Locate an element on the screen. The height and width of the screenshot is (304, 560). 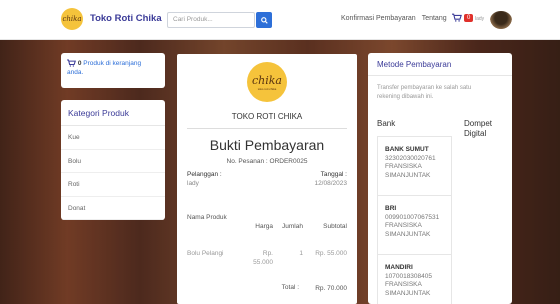
total-label: Total : is located at coordinates (290, 287).